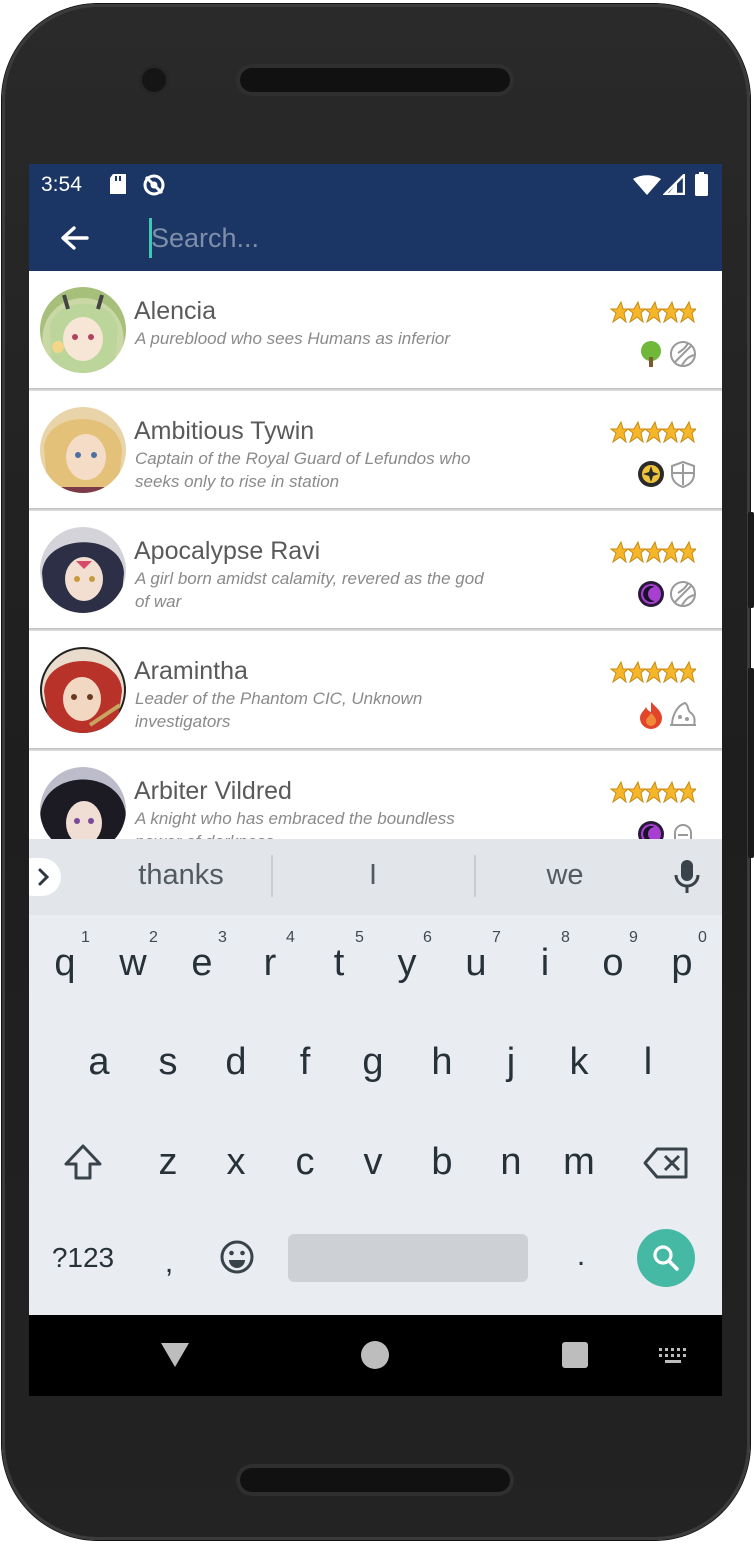 The width and height of the screenshot is (754, 1544). What do you see at coordinates (236, 1162) in the screenshot?
I see `key-x: x` at bounding box center [236, 1162].